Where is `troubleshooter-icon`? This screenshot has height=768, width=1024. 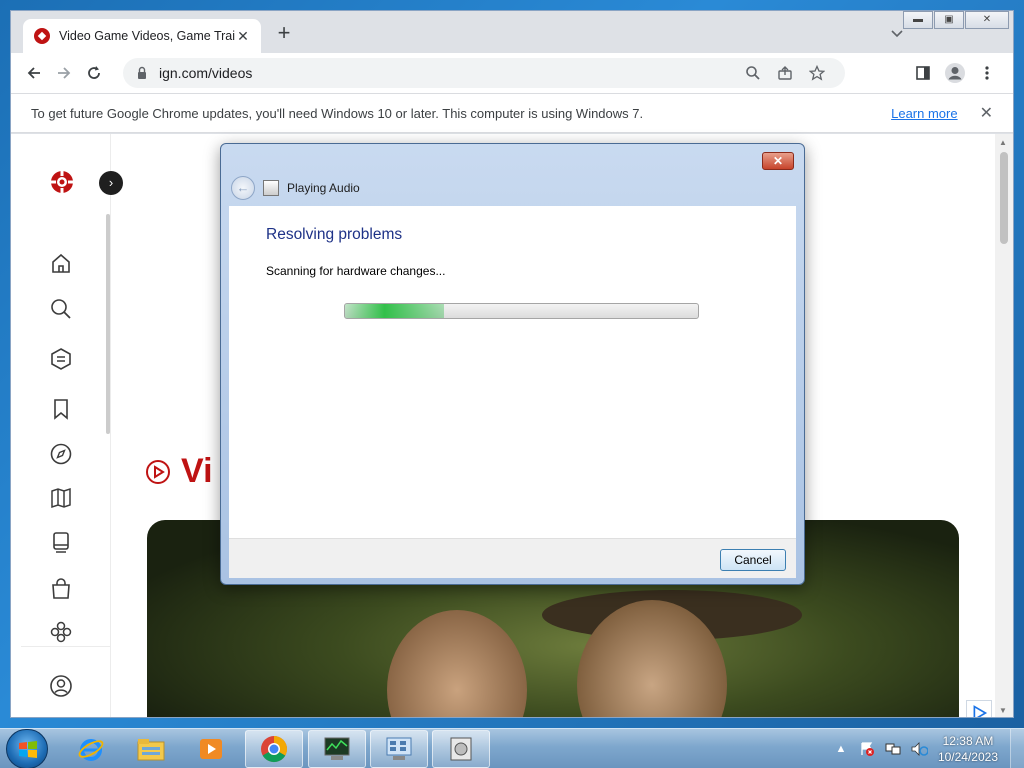
troubleshooter-icon is located at coordinates (461, 749).